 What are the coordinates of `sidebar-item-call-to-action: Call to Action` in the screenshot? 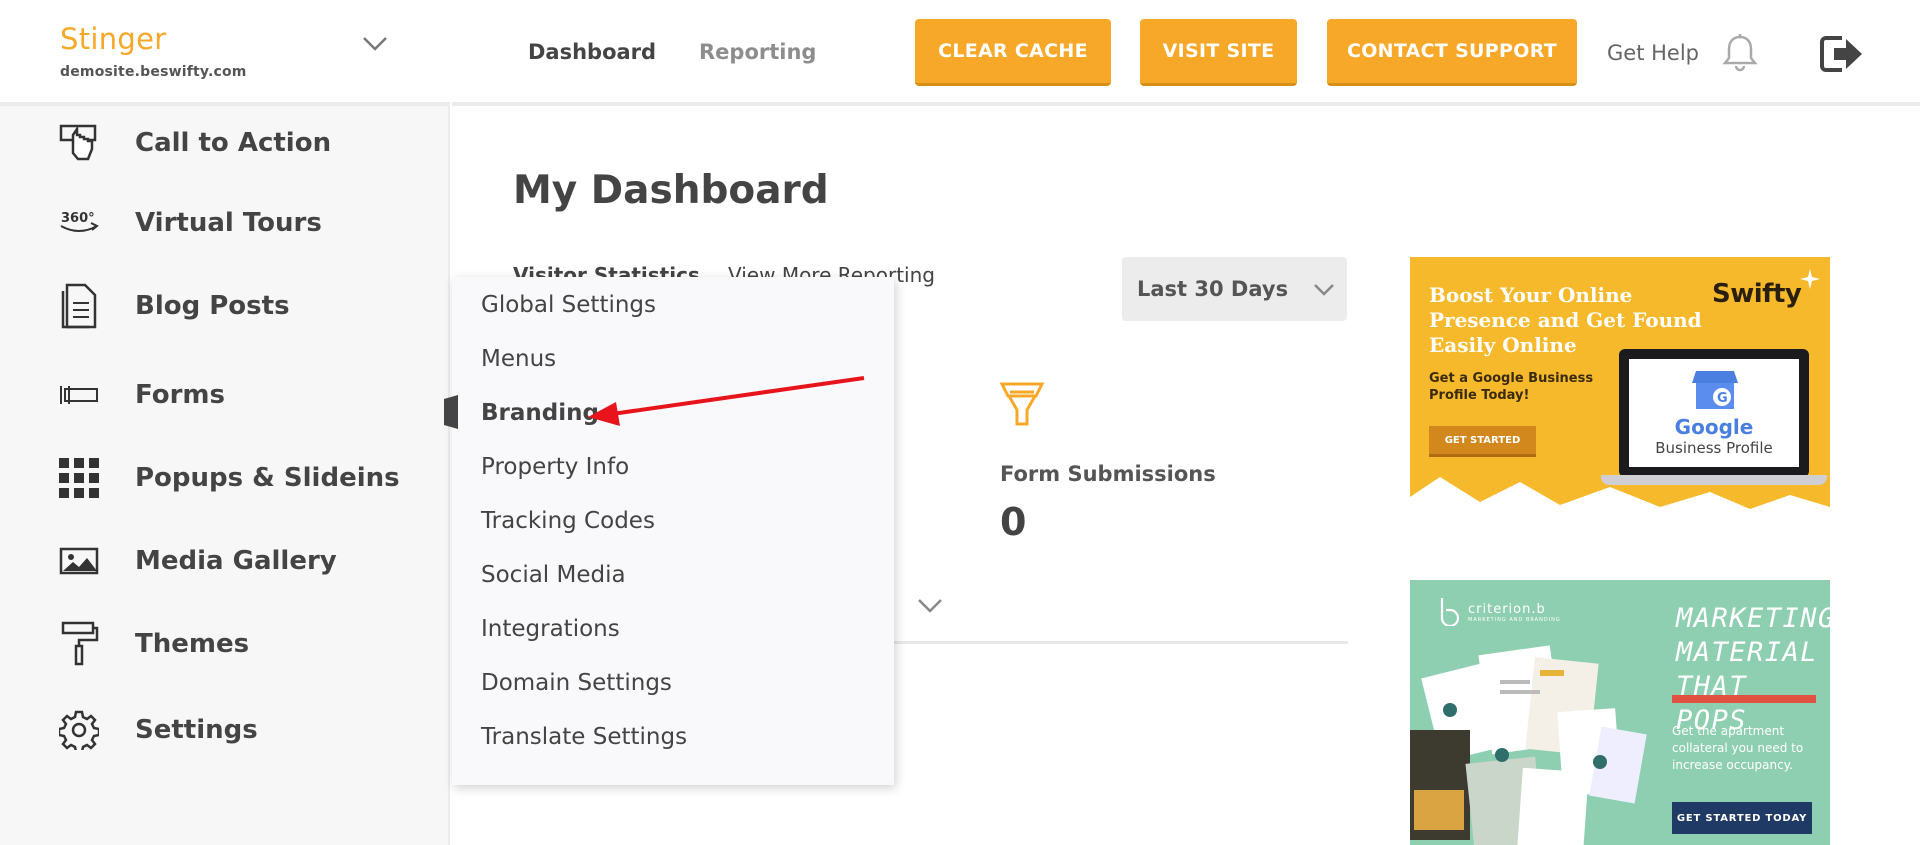 It's located at (225, 143).